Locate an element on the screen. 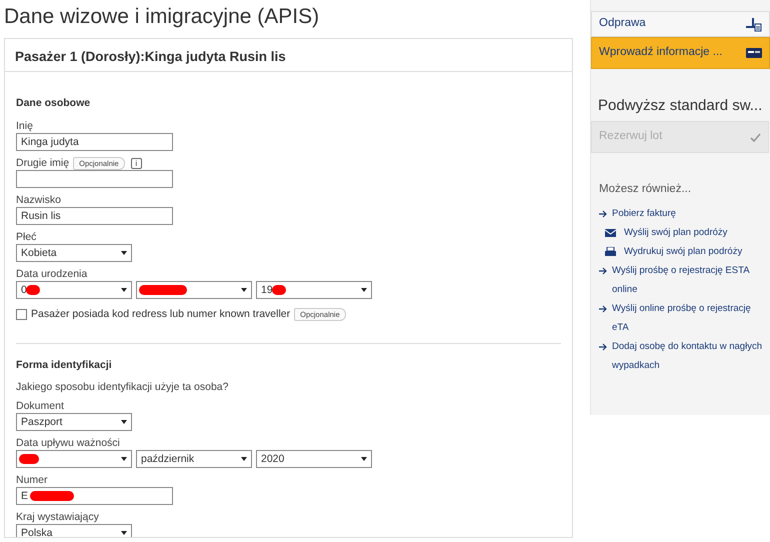  card-icon is located at coordinates (754, 53).